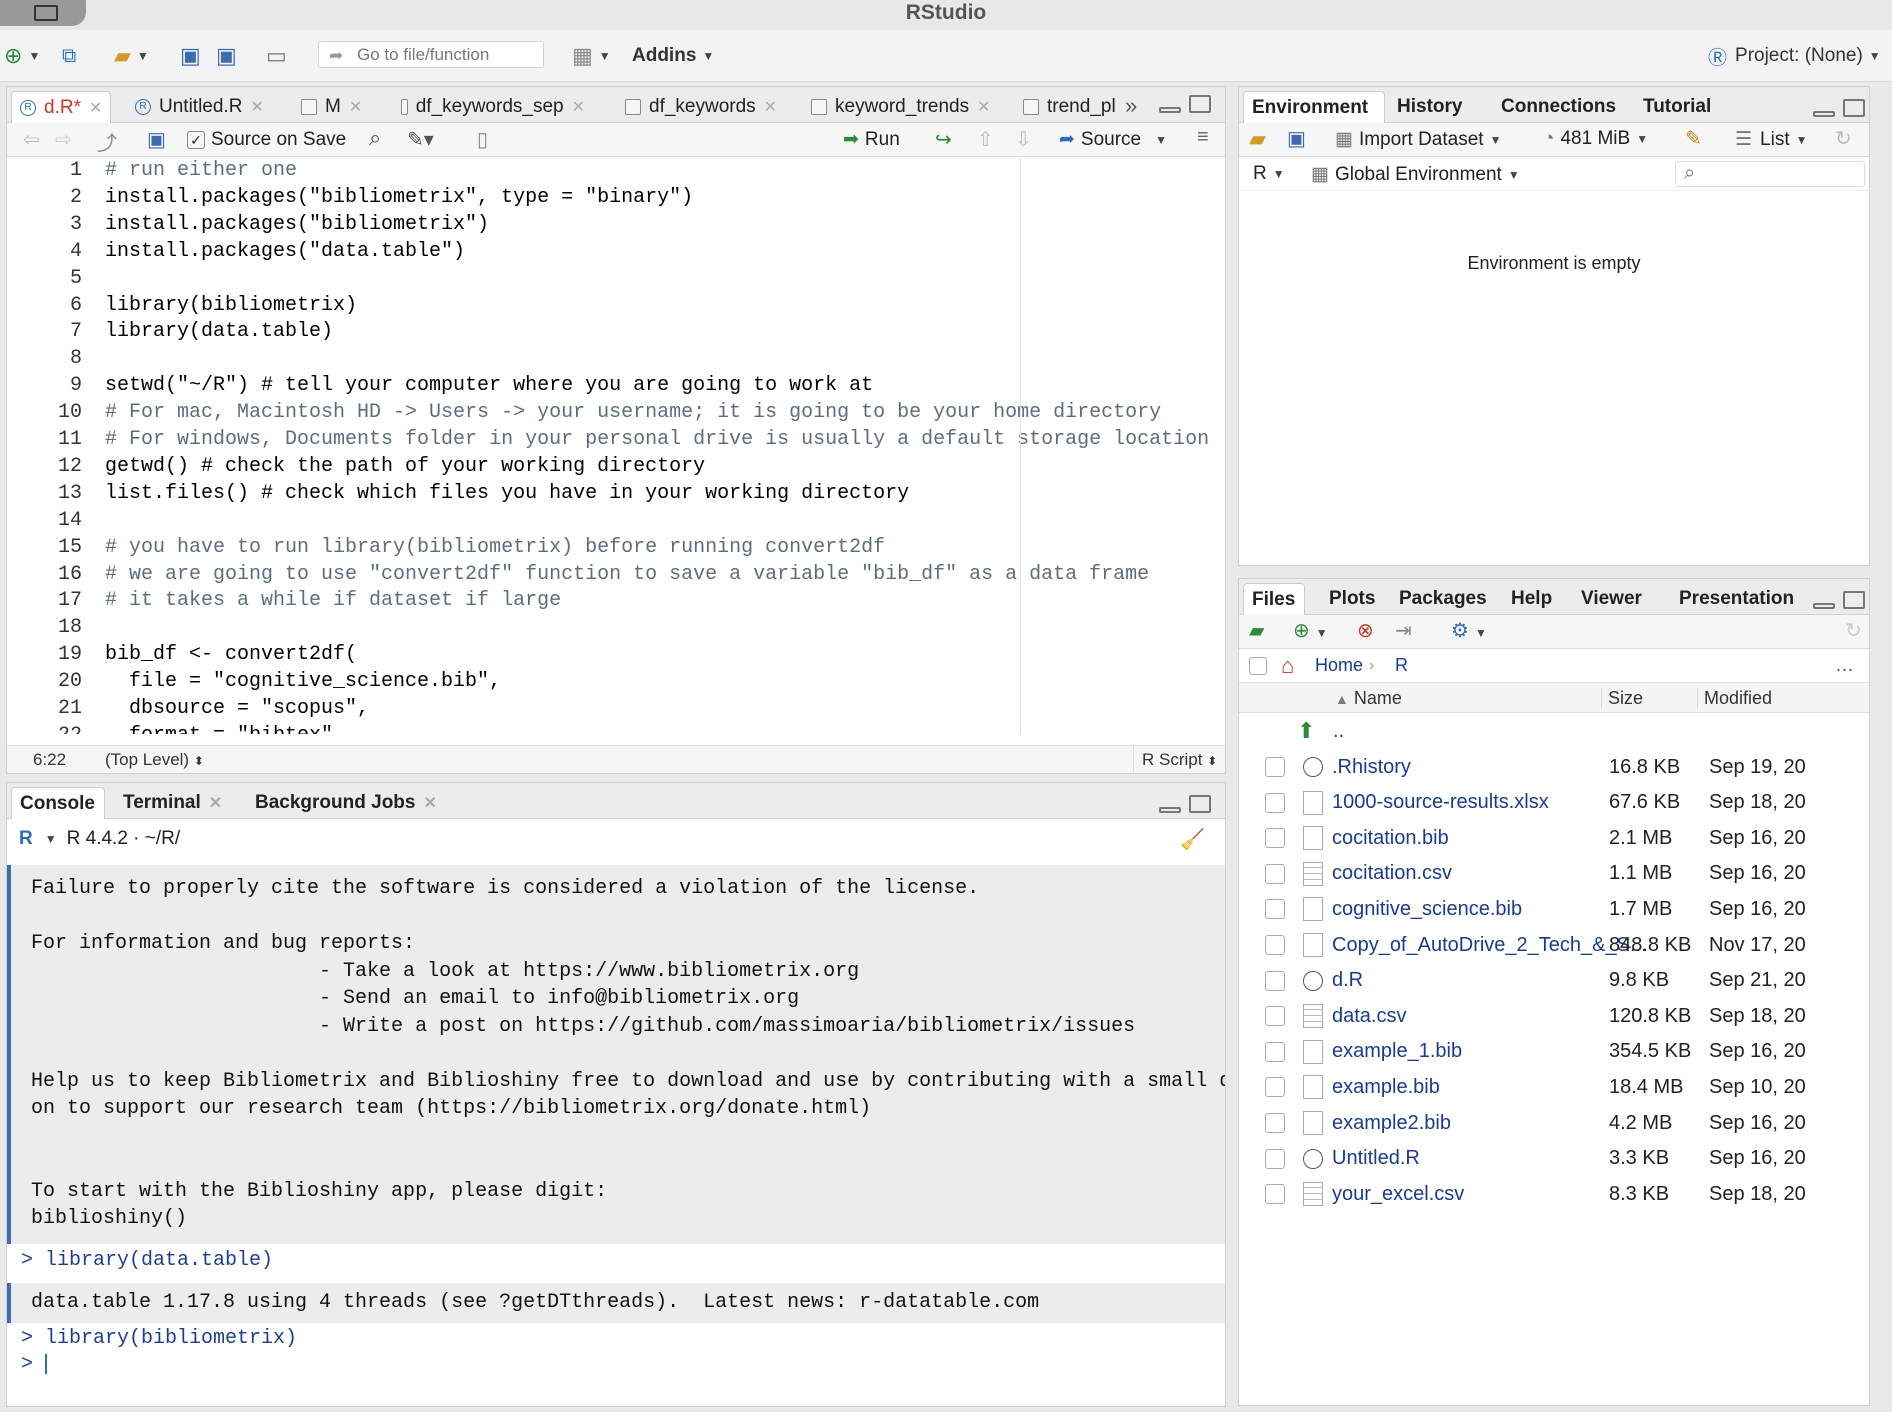  Describe the element at coordinates (1113, 139) in the screenshot. I see `source-button: ➦ Source ▼` at that location.